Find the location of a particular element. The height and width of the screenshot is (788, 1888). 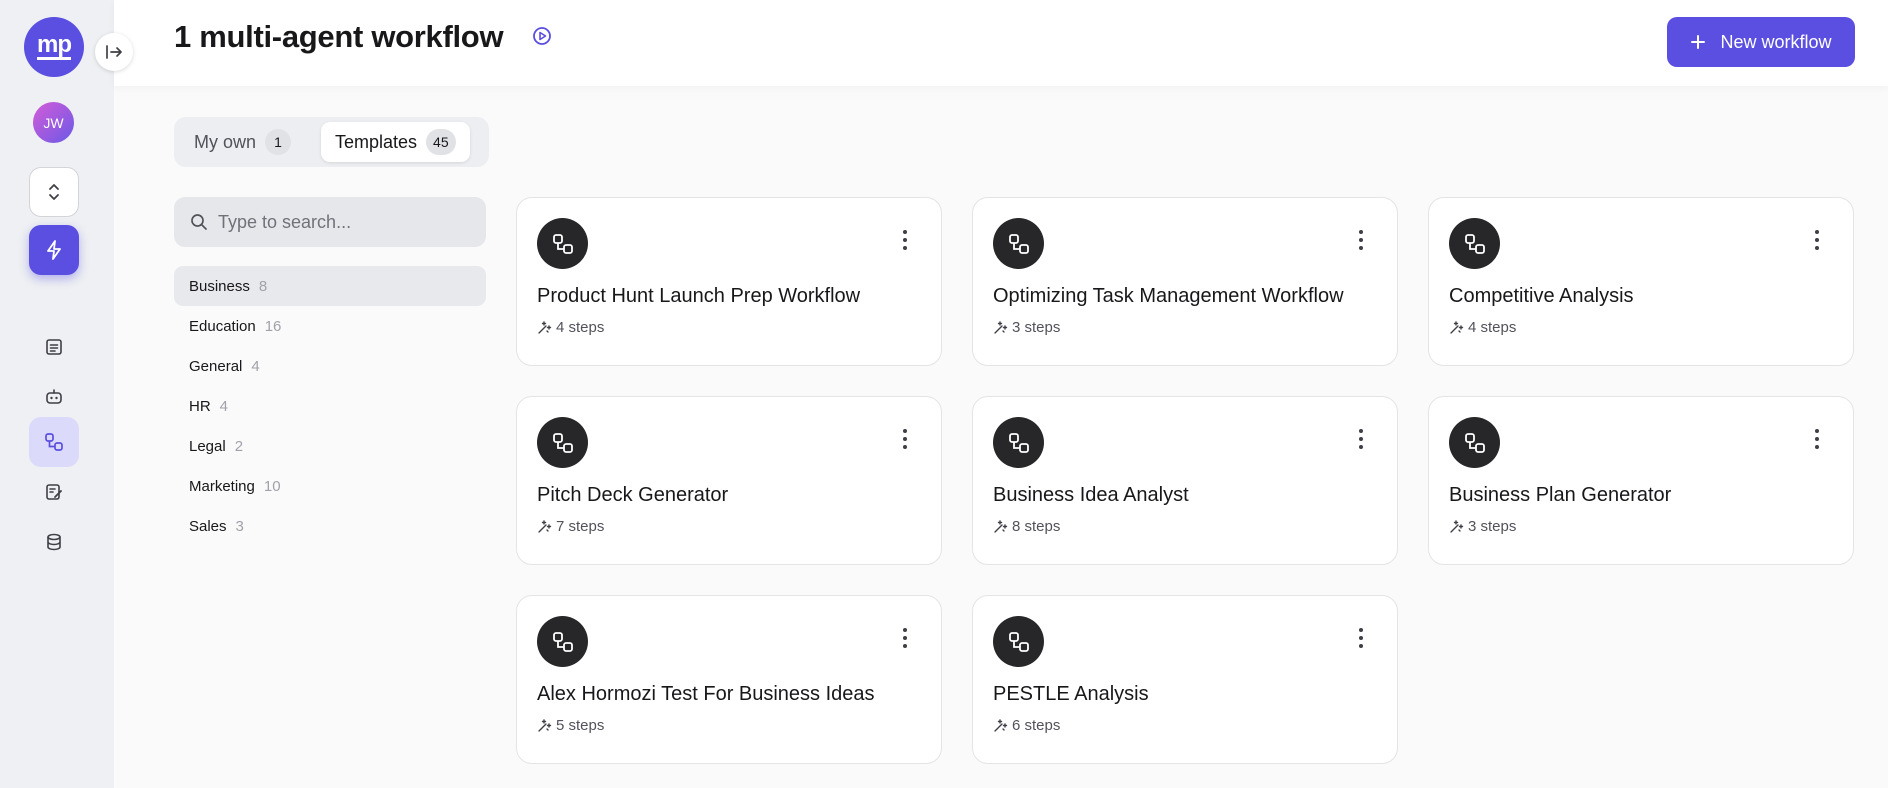

category-name: Sales is located at coordinates (208, 526).